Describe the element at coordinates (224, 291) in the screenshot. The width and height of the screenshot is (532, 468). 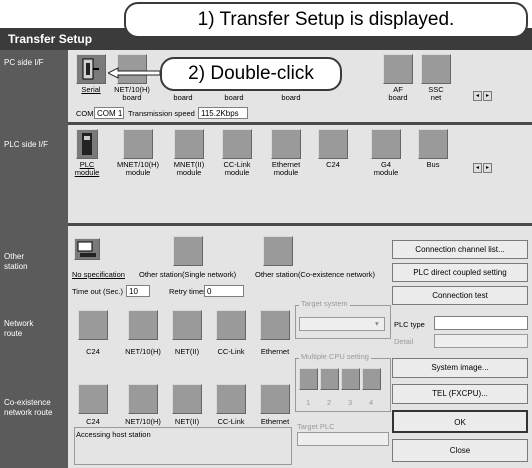
I see `retry-times-field: 0` at that location.